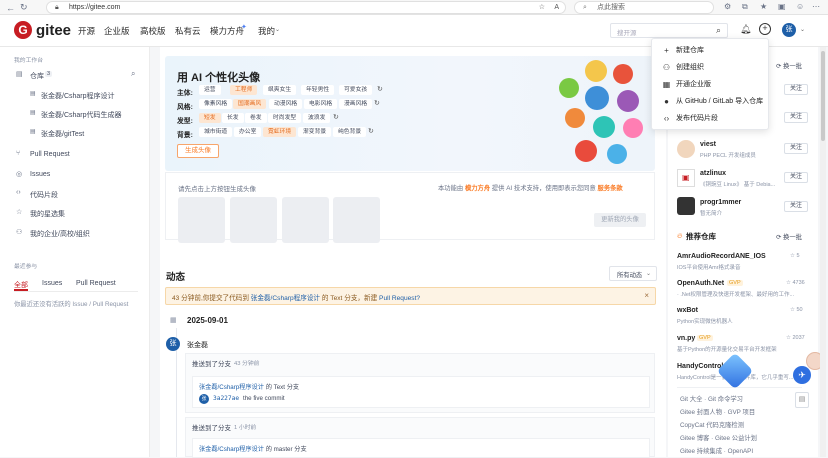  I want to click on recommended-repo-link: HandyControl, so click(700, 366).